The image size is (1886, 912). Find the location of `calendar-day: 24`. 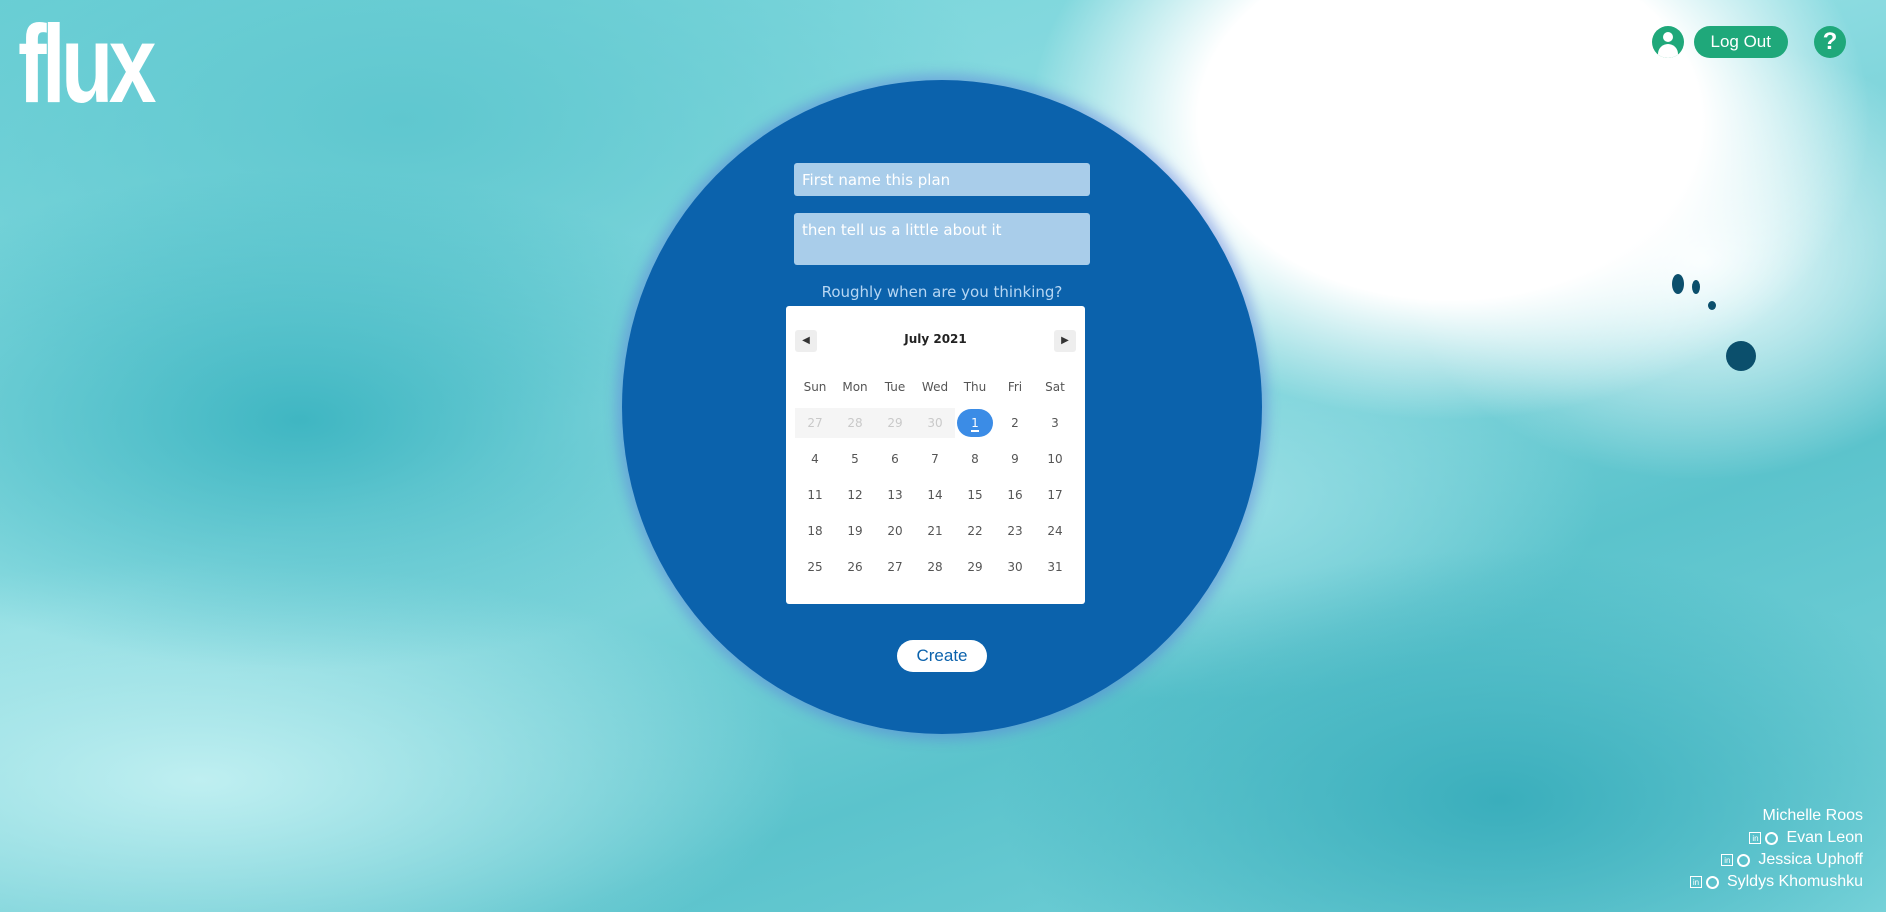

calendar-day: 24 is located at coordinates (1055, 531).